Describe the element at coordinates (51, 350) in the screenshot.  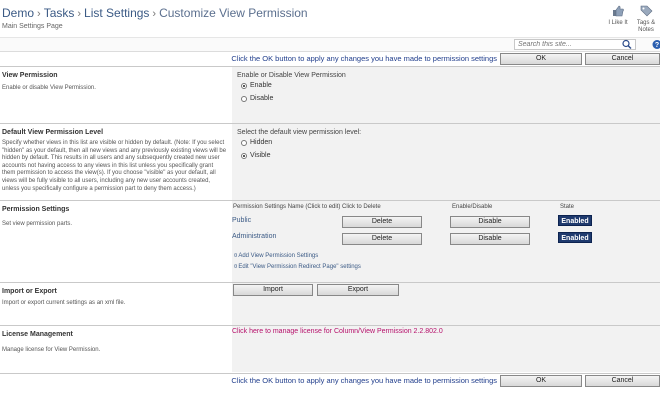
I see `section-description: Manage license for View Permission.` at that location.